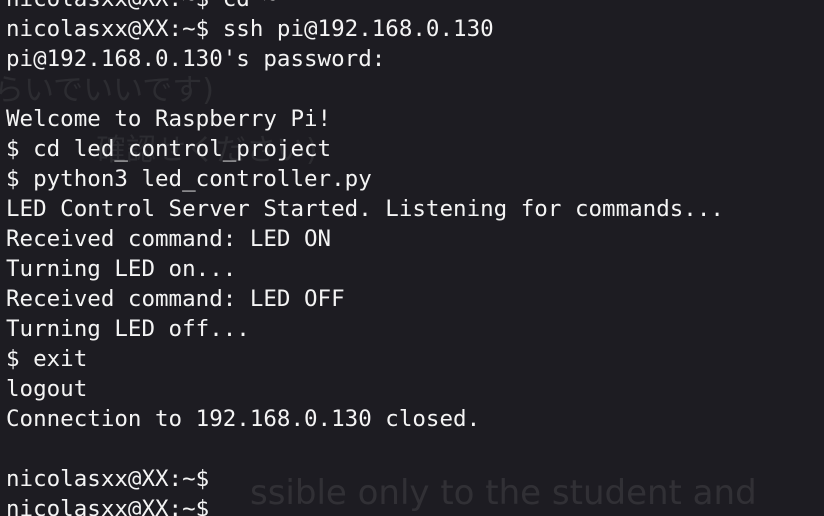  What do you see at coordinates (169, 149) in the screenshot?
I see `terminal-line: $ cd led_control_project` at bounding box center [169, 149].